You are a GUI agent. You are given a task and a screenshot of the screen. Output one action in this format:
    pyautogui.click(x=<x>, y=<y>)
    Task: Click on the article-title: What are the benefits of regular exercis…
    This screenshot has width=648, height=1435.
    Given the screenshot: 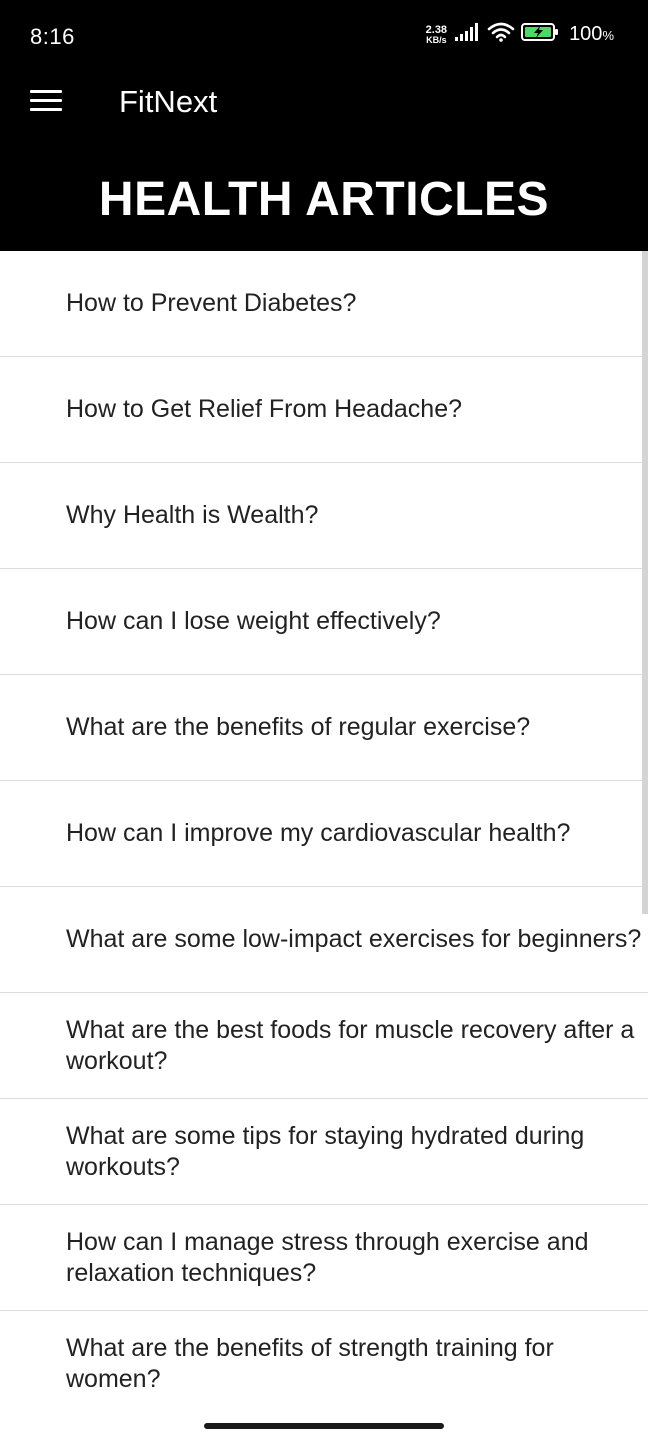 What is the action you would take?
    pyautogui.click(x=298, y=727)
    